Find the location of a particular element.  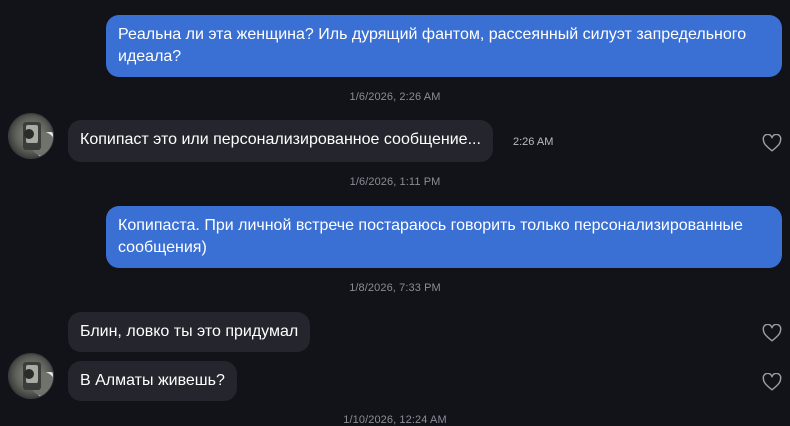

timestamp-divider: 1/10/2026, 12:24 AM is located at coordinates (395, 420).